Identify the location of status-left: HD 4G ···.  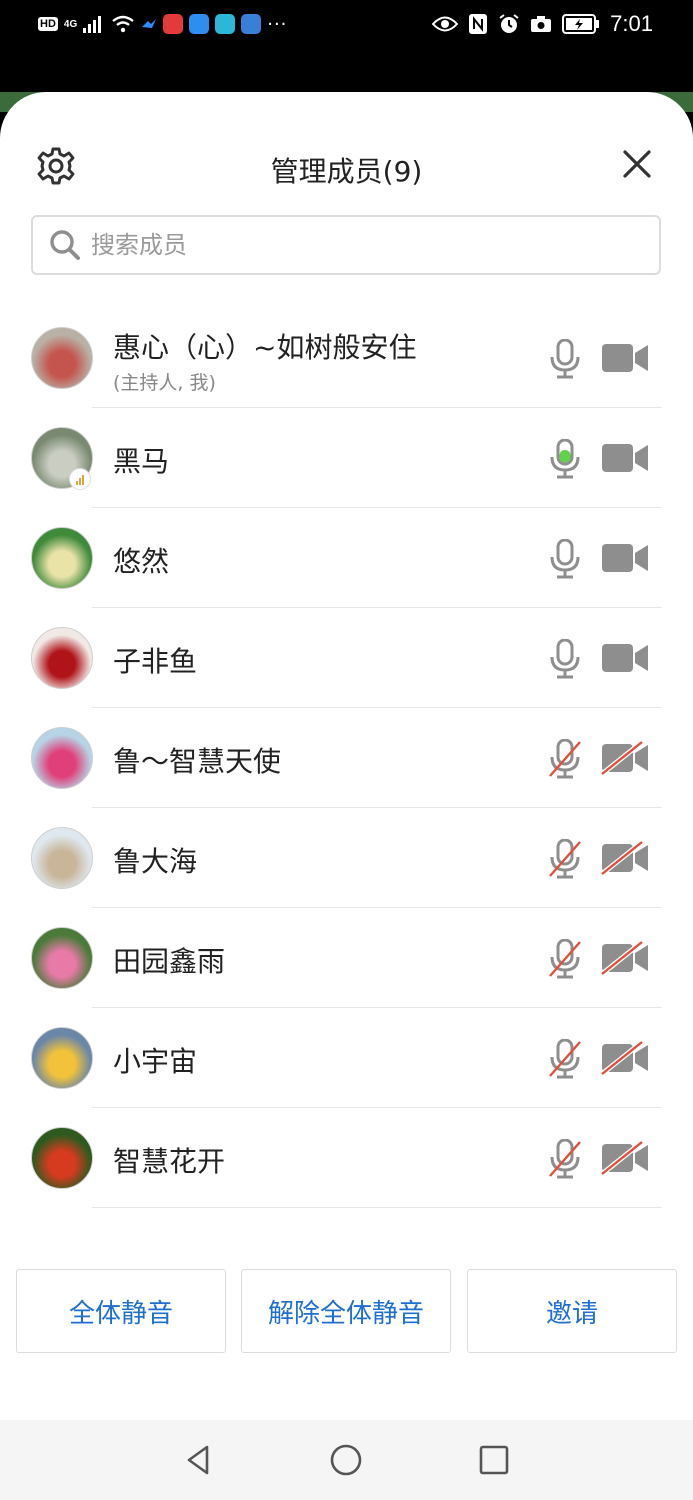
(162, 24).